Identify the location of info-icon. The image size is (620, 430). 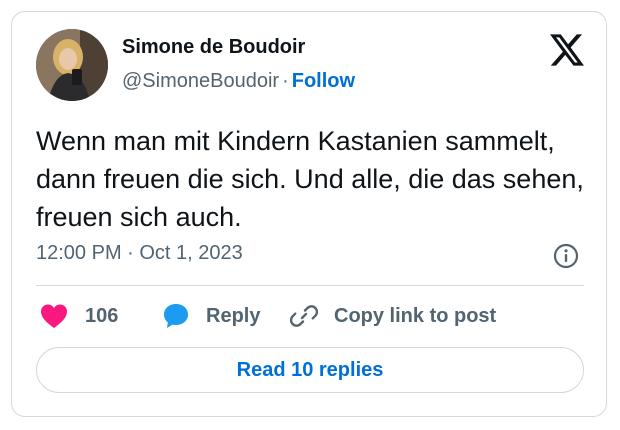
(566, 256).